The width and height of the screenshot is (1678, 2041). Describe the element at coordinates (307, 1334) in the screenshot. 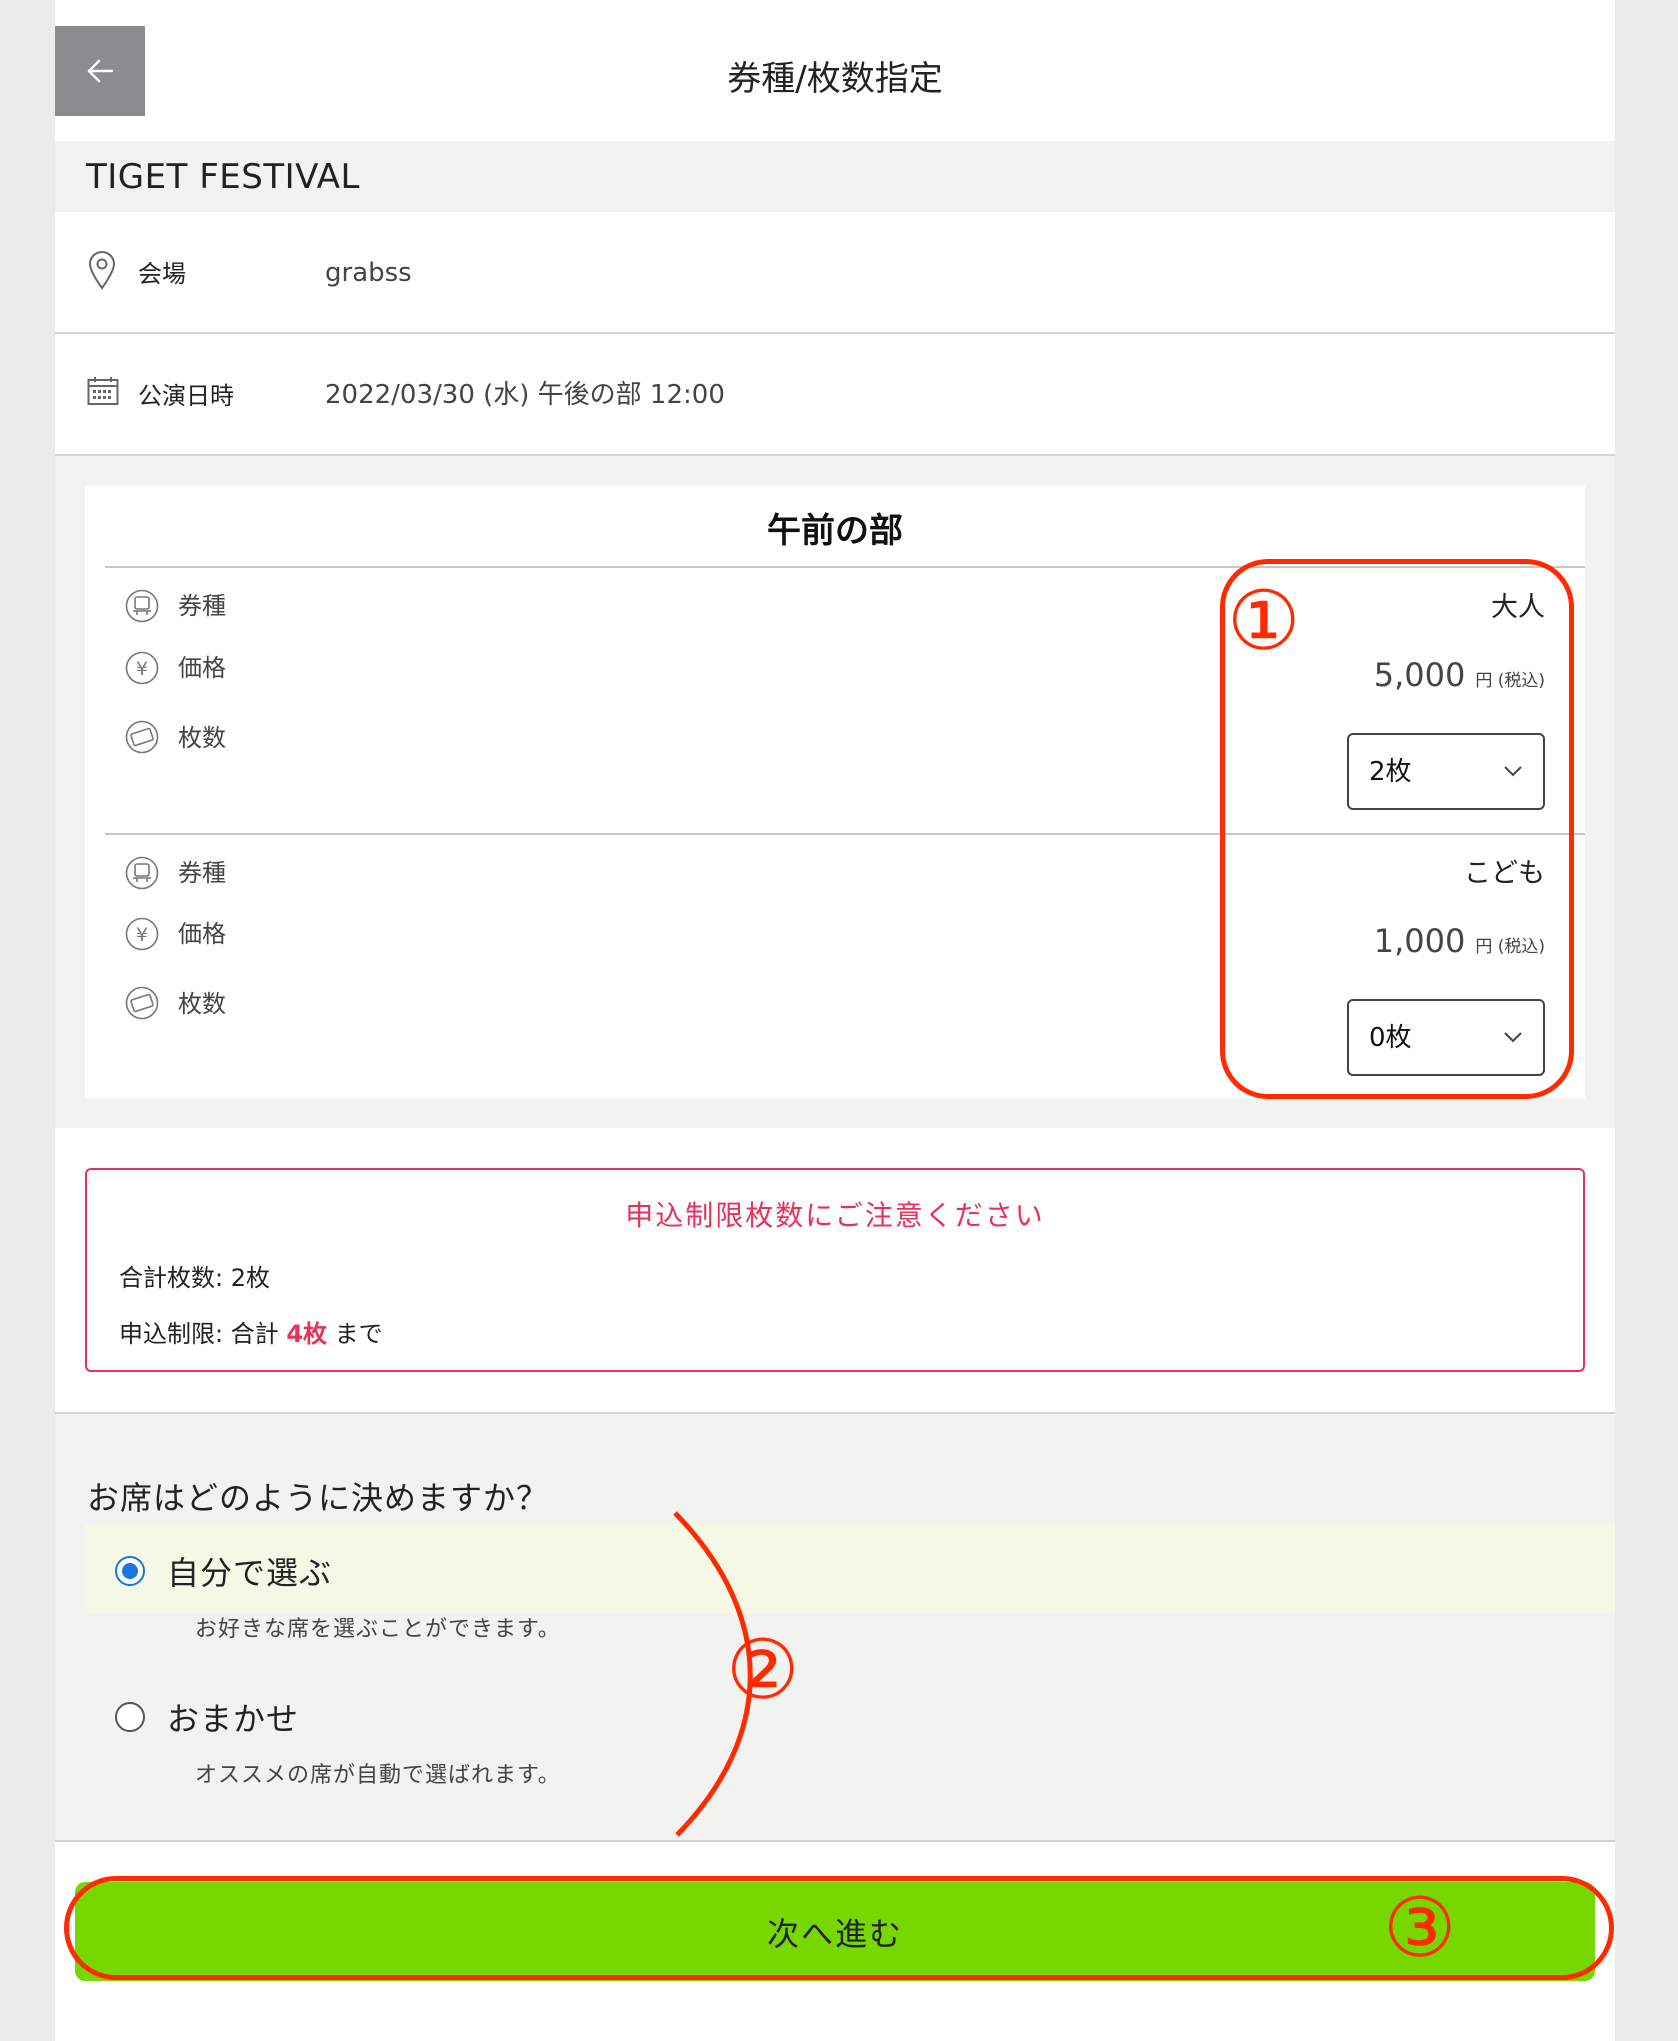

I see `limit-count: 4枚` at that location.